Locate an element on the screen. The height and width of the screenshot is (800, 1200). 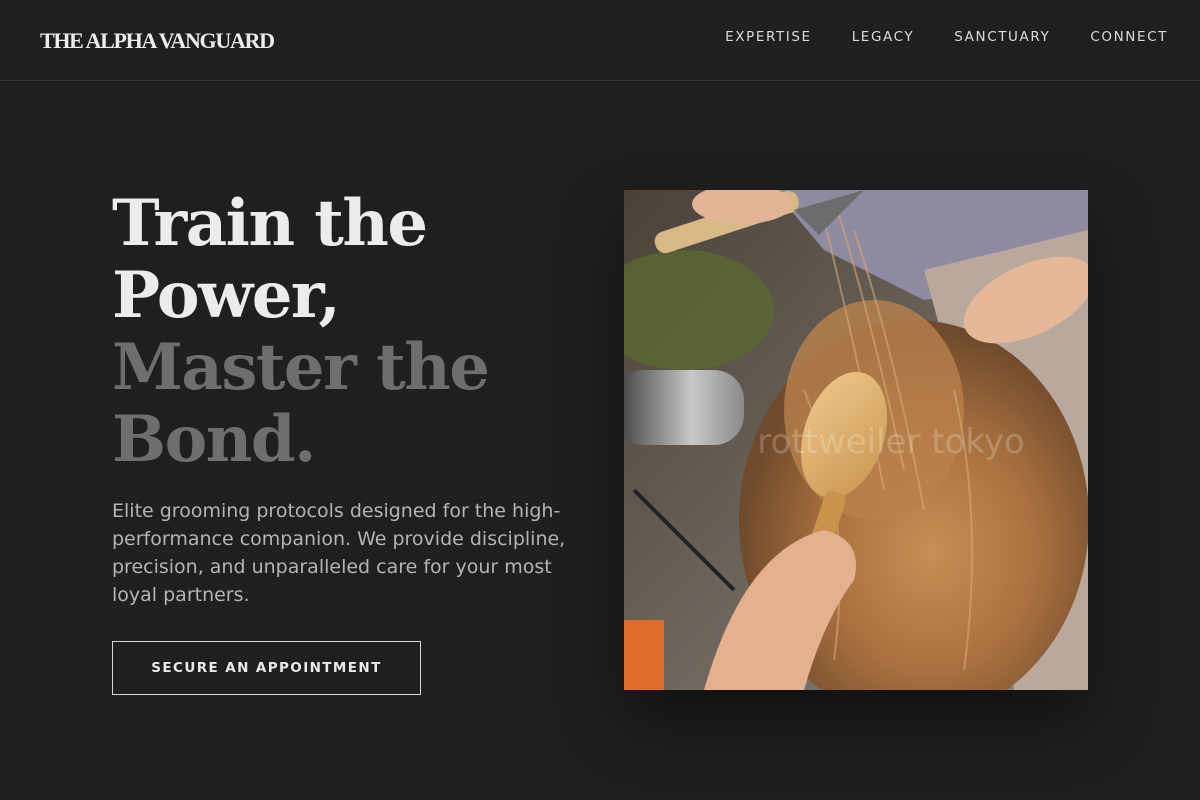
hero-title-dim-line: Master the is located at coordinates (301, 367).